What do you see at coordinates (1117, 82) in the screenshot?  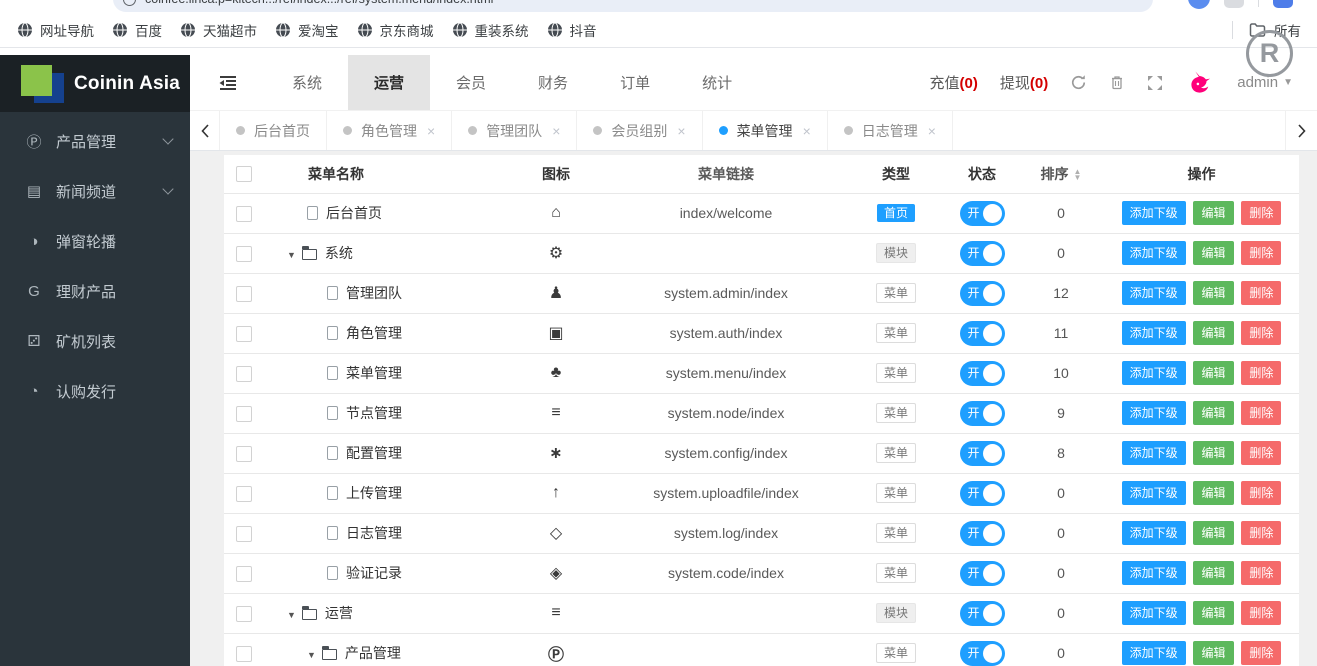 I see `trash-icon` at bounding box center [1117, 82].